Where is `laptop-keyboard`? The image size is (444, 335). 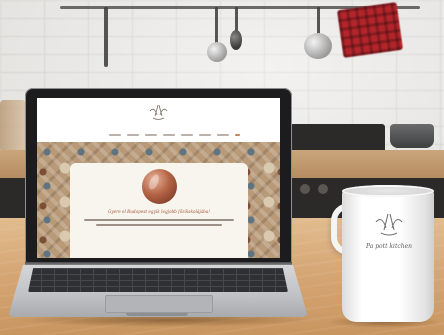 laptop-keyboard is located at coordinates (158, 280).